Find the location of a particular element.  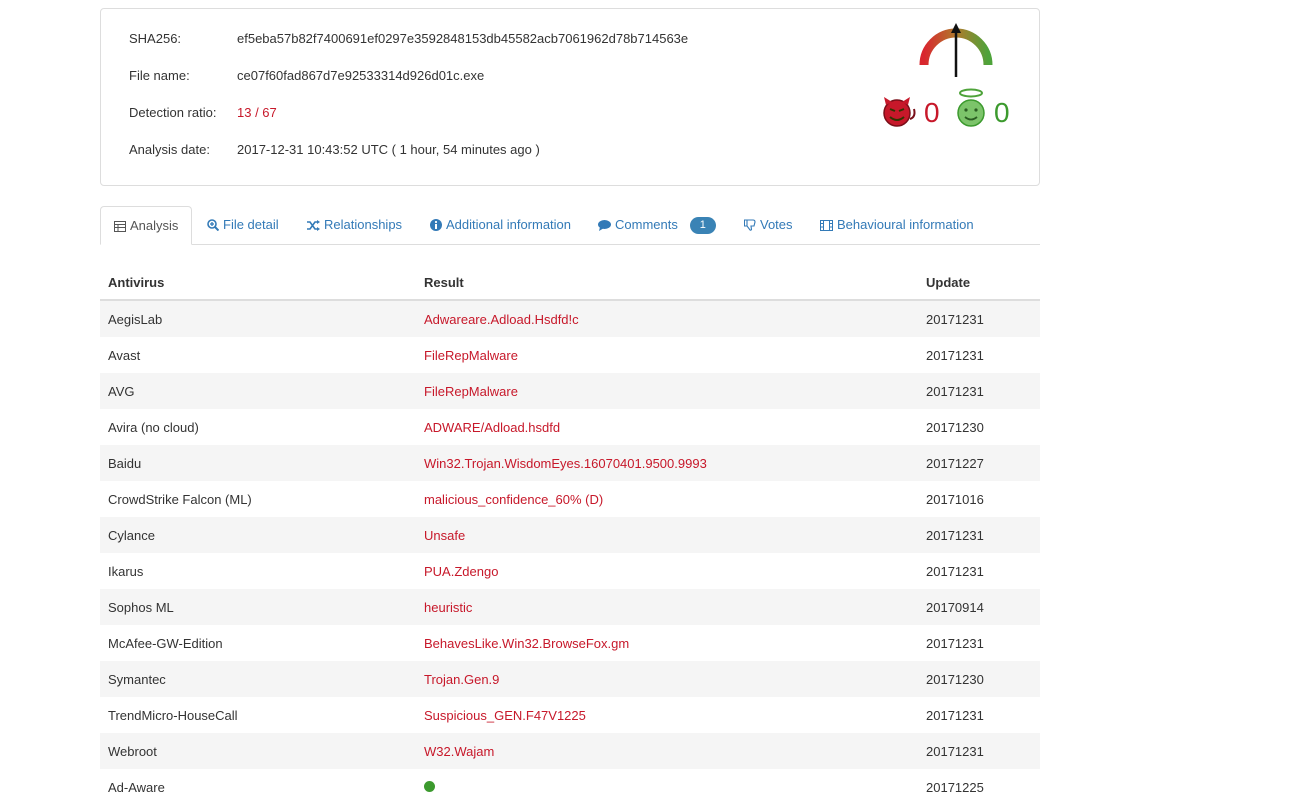

tab-analysis-label: Analysis is located at coordinates (154, 225).